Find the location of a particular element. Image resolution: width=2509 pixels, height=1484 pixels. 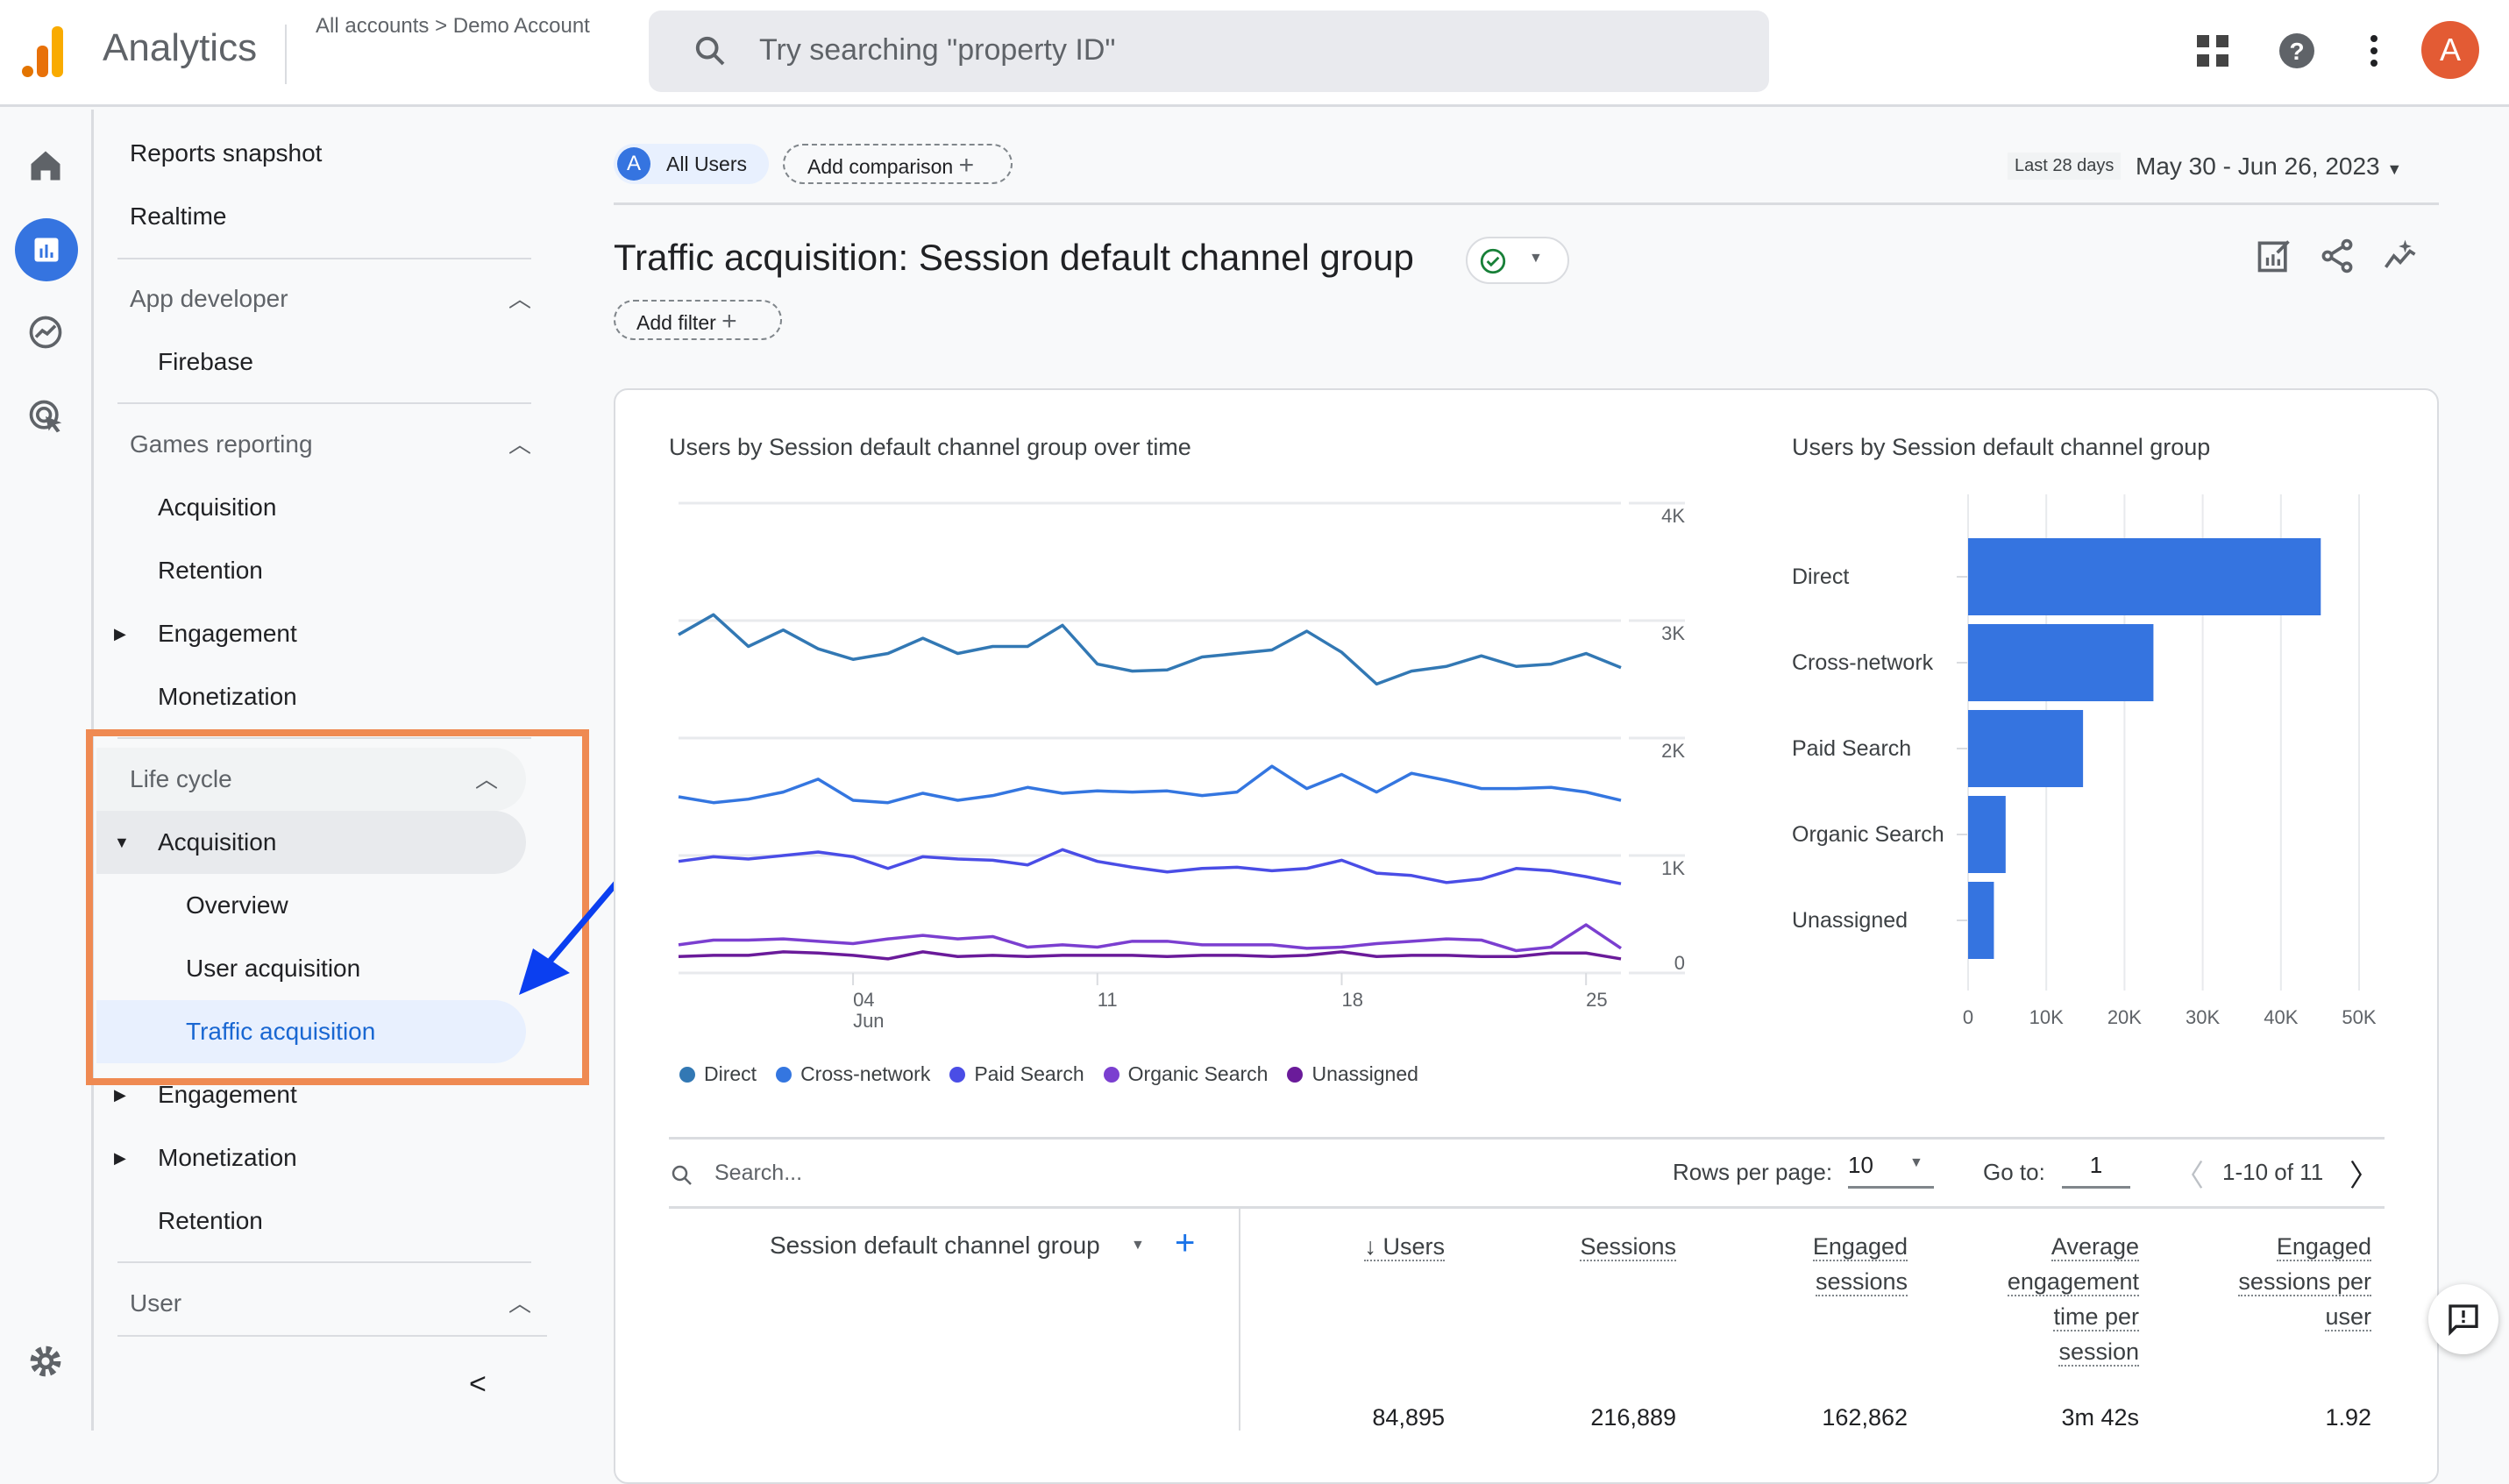

x-tick-label: 10K is located at coordinates (2046, 1017).